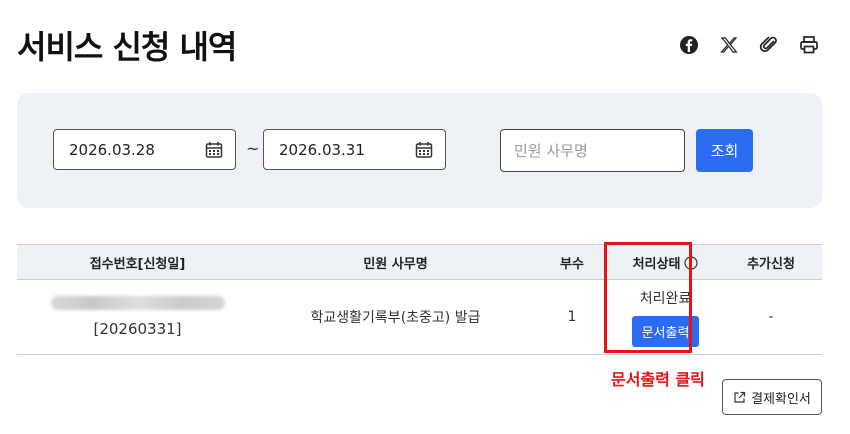 Image resolution: width=850 pixels, height=434 pixels. What do you see at coordinates (665, 331) in the screenshot?
I see `print-document-button: 문서출력` at bounding box center [665, 331].